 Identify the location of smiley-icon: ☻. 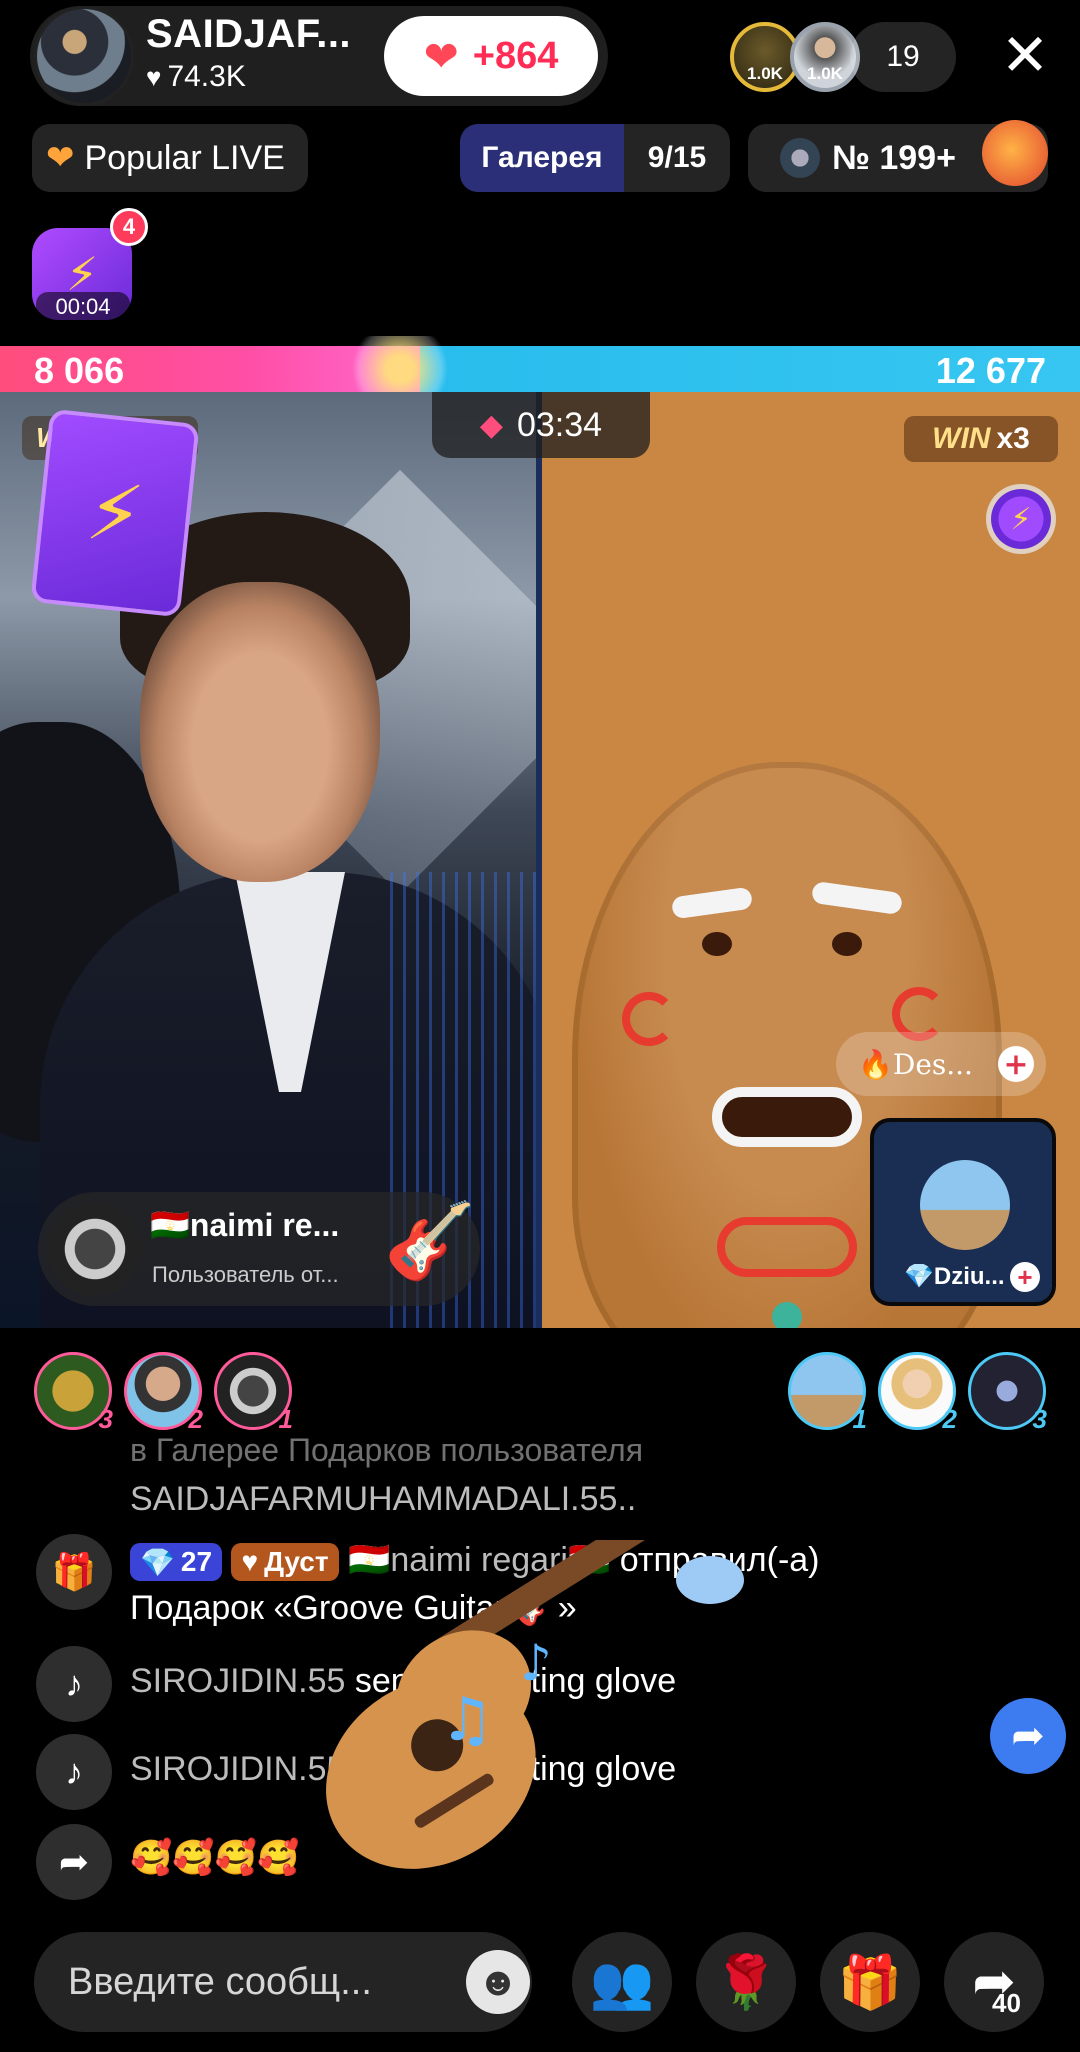
(498, 1981).